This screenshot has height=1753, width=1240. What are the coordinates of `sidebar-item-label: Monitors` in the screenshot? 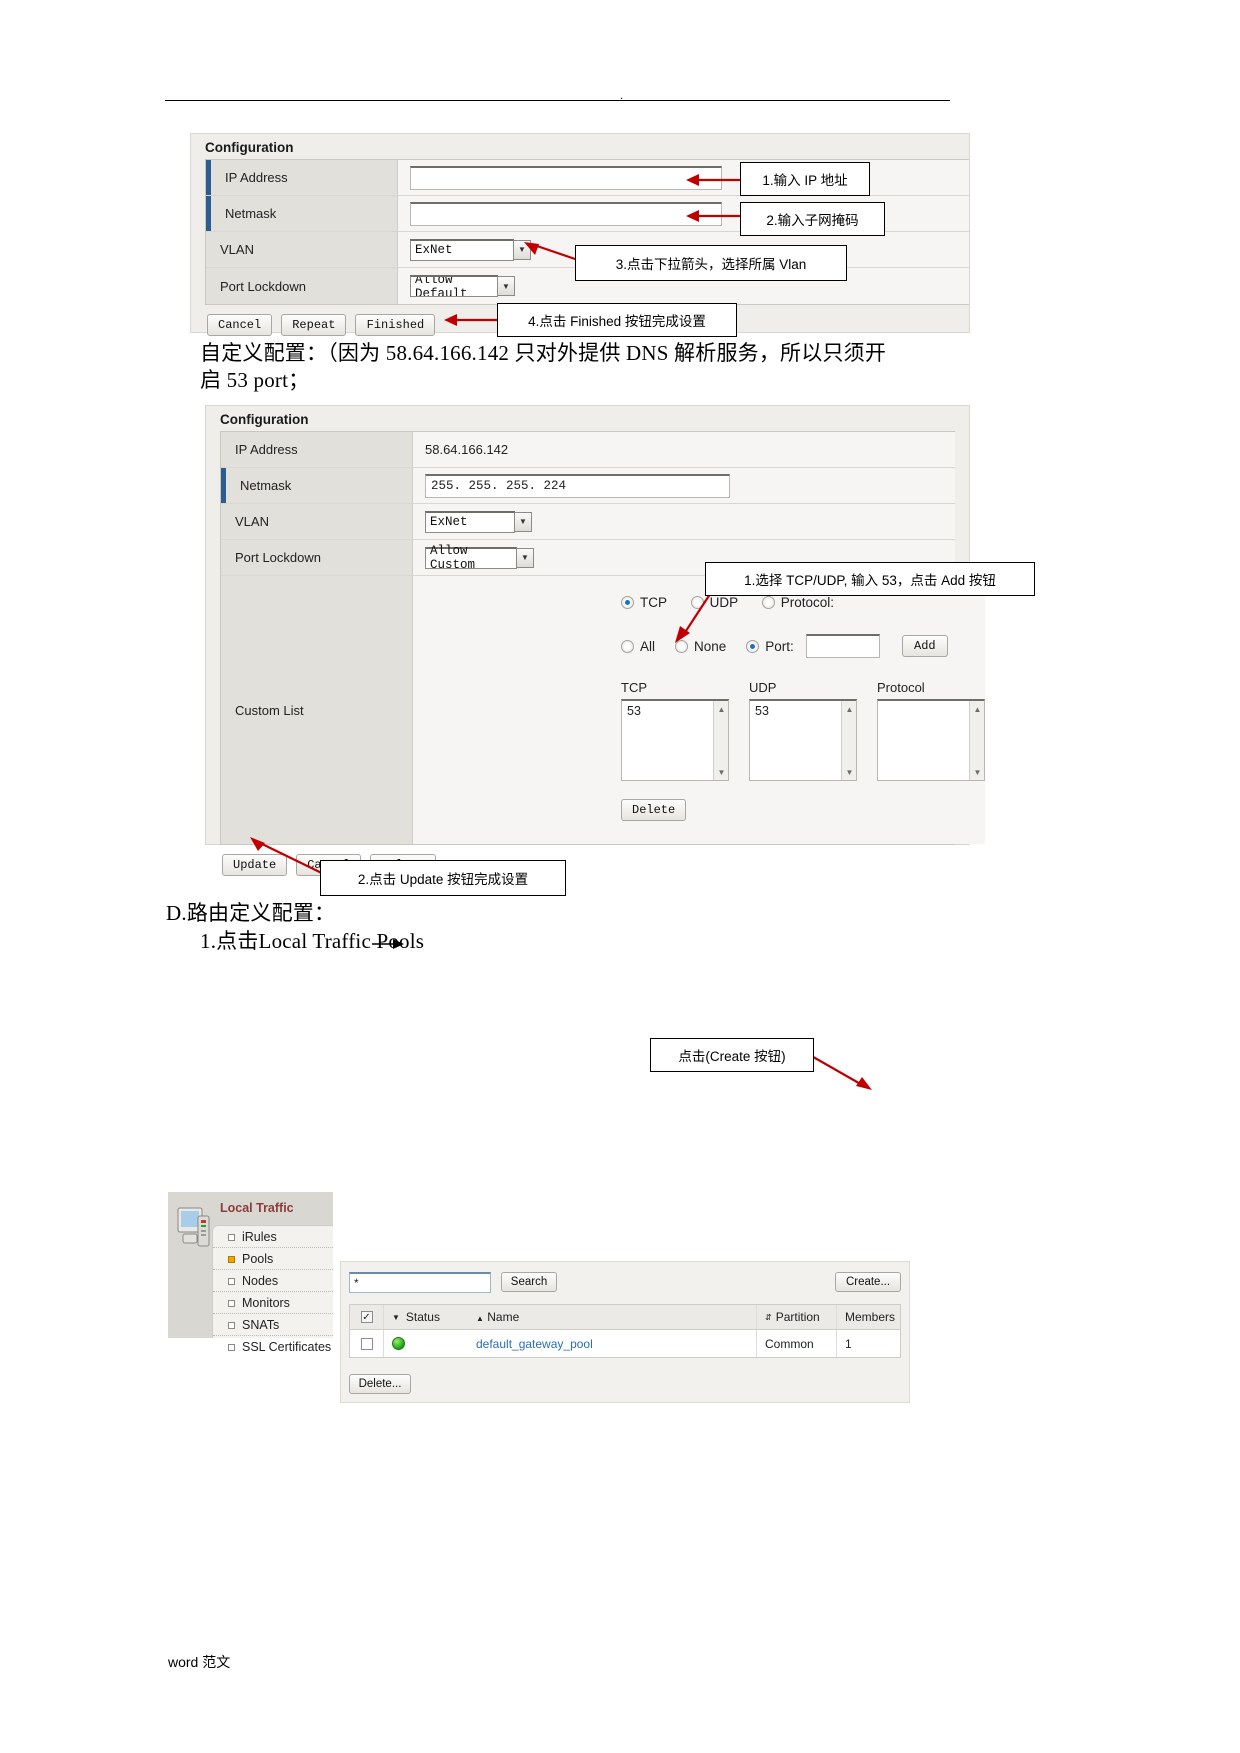 It's located at (266, 1303).